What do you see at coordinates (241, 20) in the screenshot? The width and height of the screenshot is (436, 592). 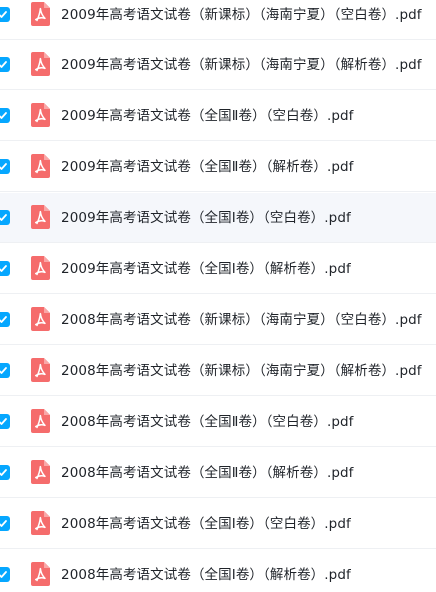 I see `file-name: 2009年高考语文试卷（新课标）（海南宁夏）（空白卷）.pdf` at bounding box center [241, 20].